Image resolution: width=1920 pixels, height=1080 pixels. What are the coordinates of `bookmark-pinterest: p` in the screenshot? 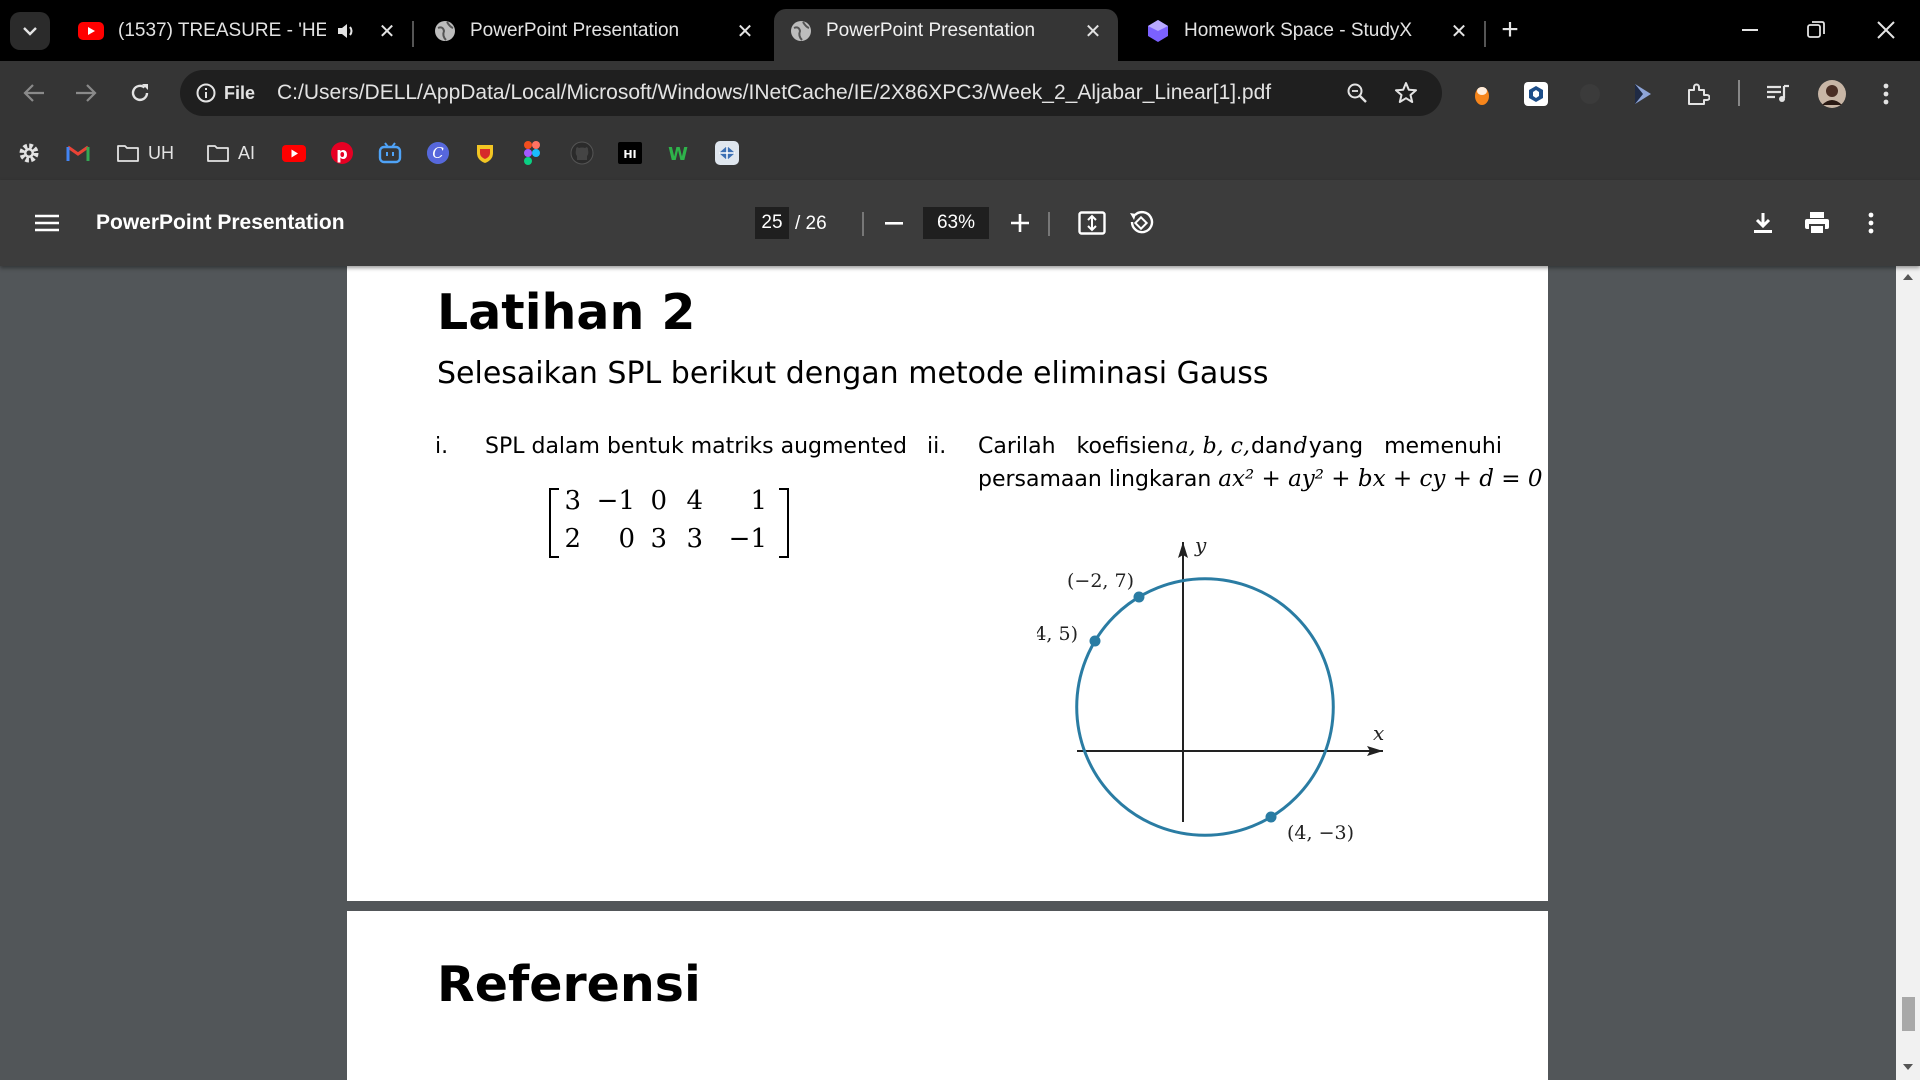 It's located at (342, 153).